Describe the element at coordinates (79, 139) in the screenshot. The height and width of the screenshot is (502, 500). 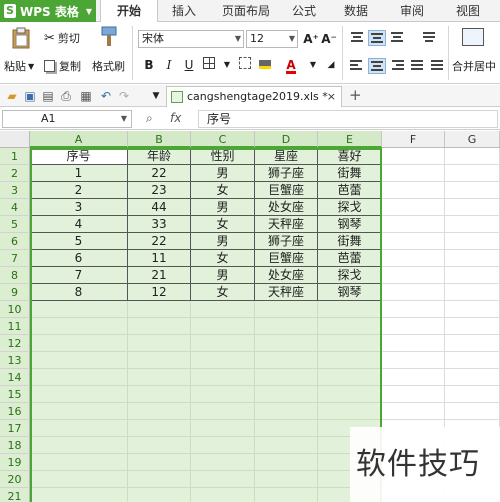
I see `column-header-a: A` at that location.